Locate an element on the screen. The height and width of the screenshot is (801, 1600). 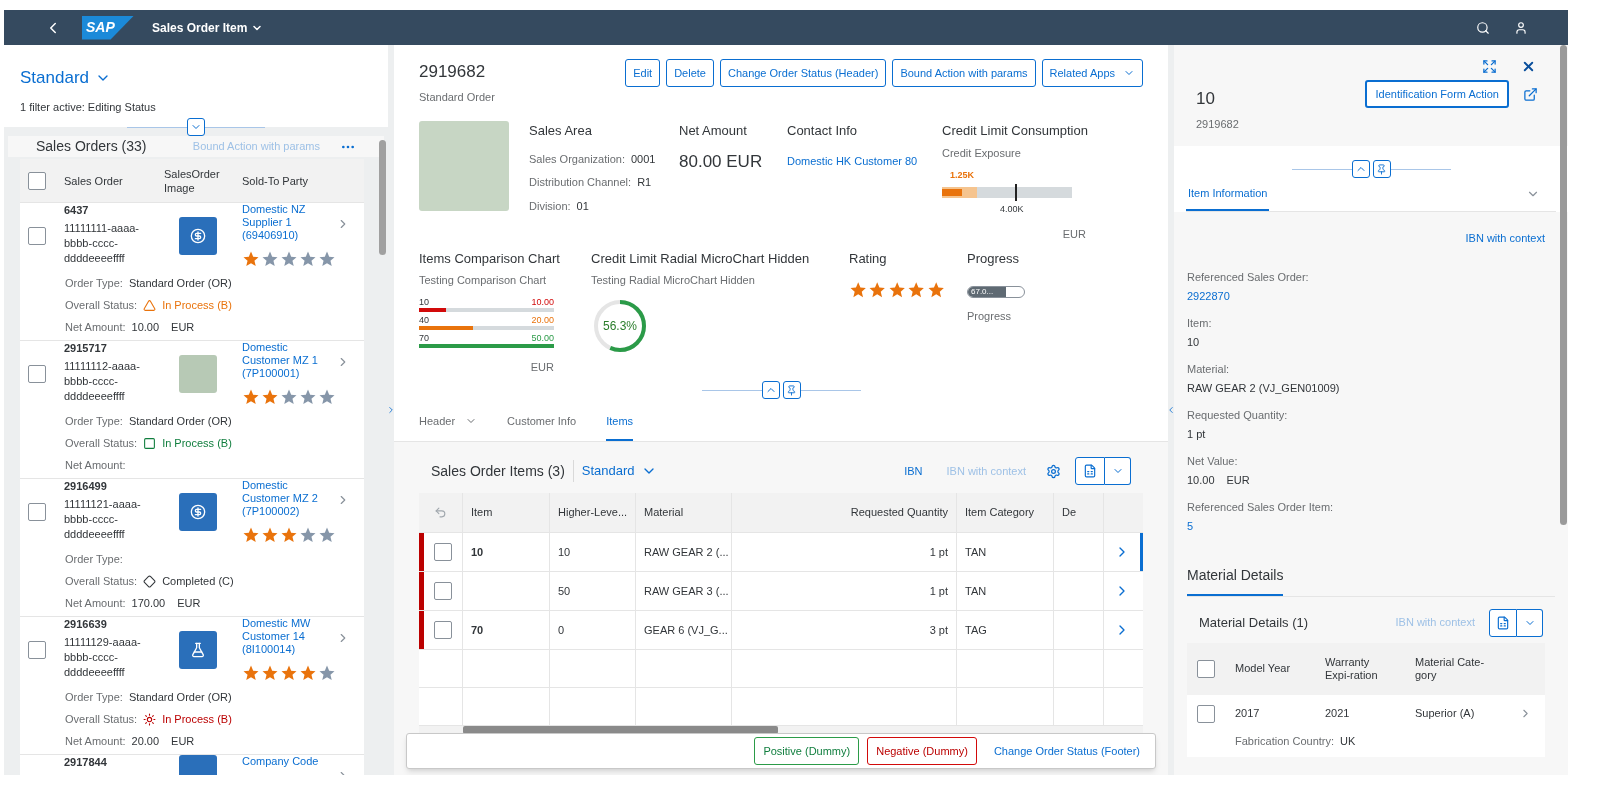
column-header: Sold-To Party is located at coordinates (276, 180).